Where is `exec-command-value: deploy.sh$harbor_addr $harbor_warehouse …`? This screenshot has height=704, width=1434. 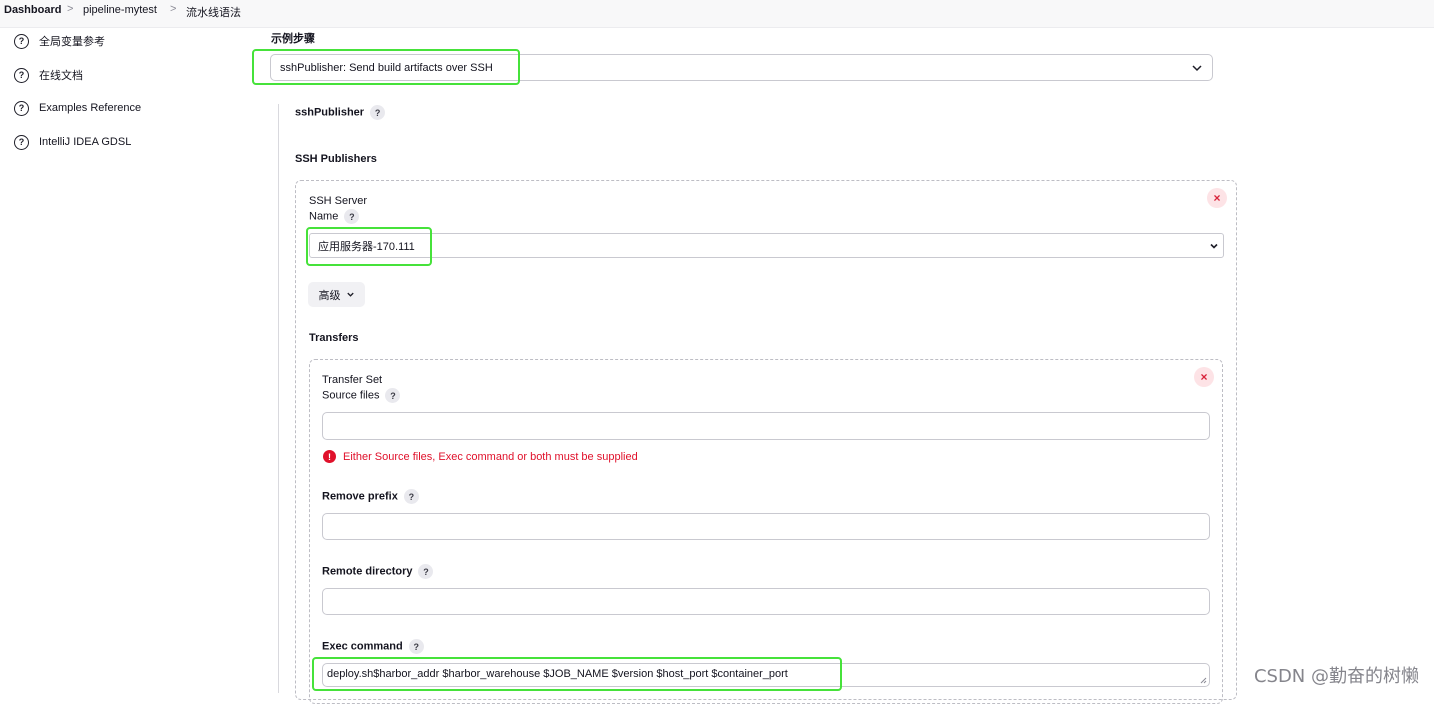
exec-command-value: deploy.sh$harbor_addr $harbor_warehouse … is located at coordinates (557, 674).